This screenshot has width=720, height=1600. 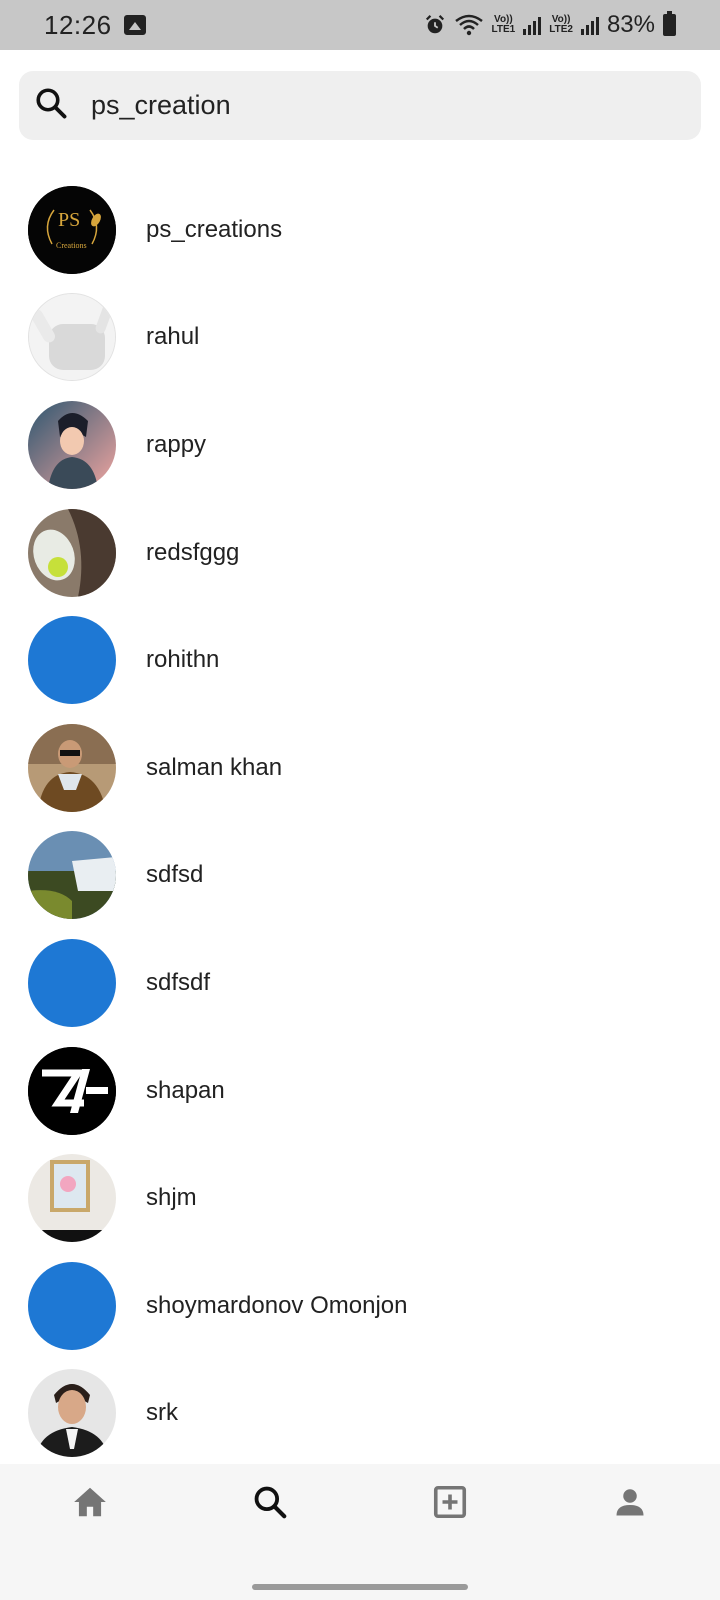 I want to click on username: rohithn, so click(x=183, y=660).